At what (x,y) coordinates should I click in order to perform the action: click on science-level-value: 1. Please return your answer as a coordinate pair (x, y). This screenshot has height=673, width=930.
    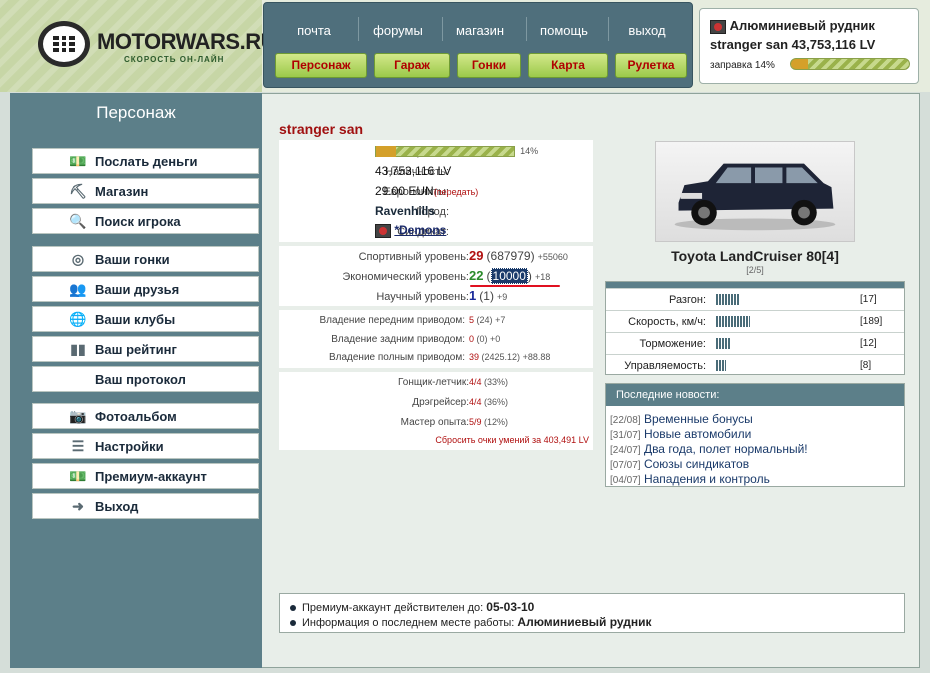
    Looking at the image, I should click on (473, 295).